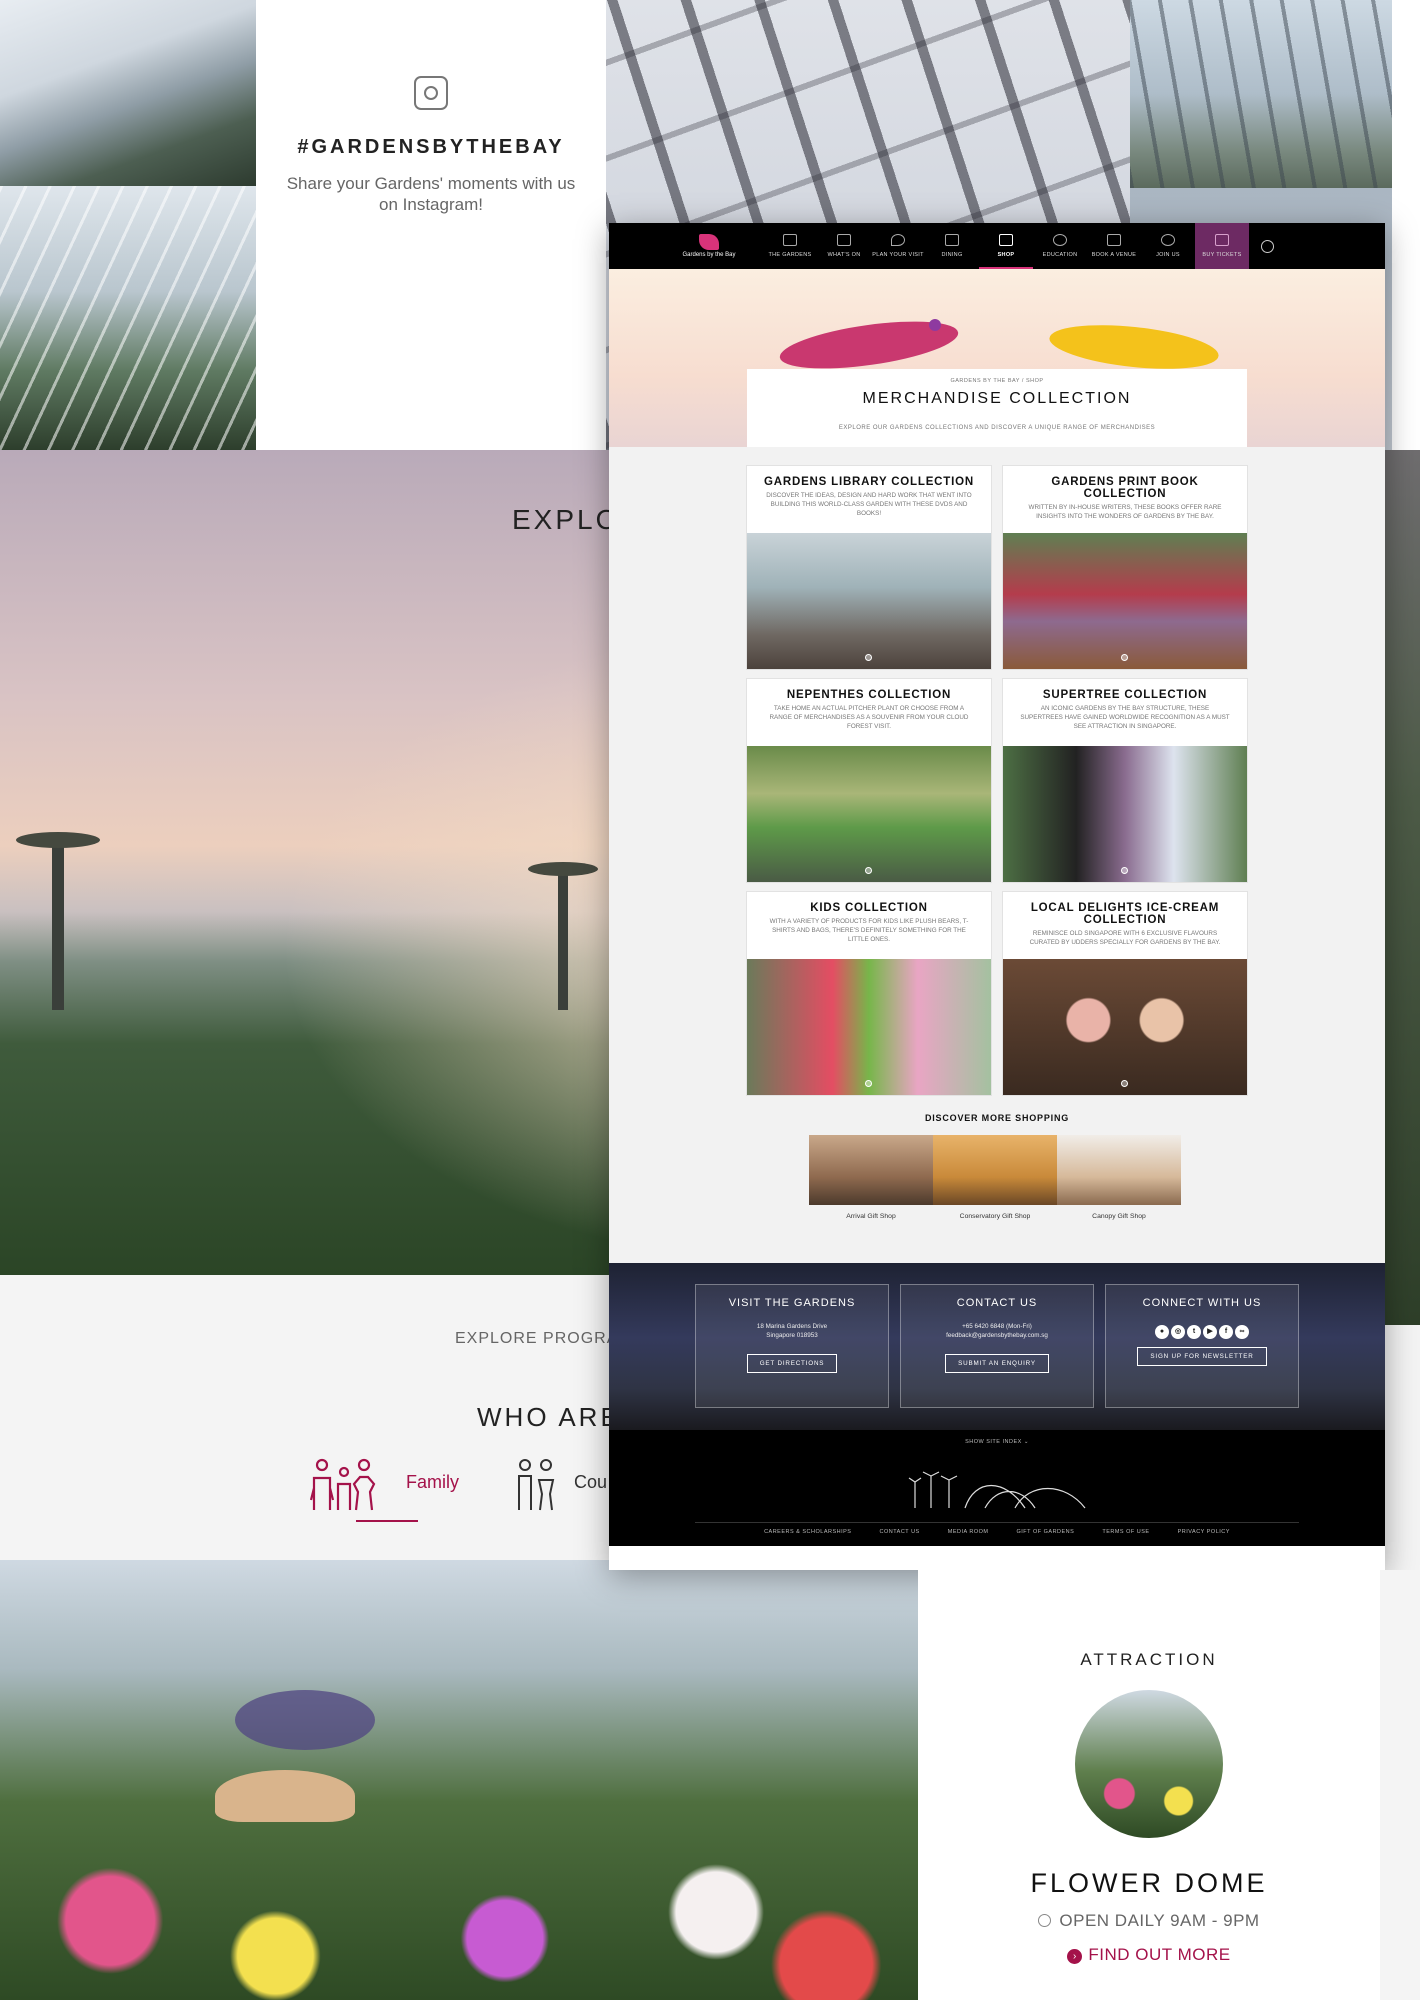 The image size is (1420, 2000). Describe the element at coordinates (997, 381) in the screenshot. I see `breadcrumb: GARDENS BY THE BAY / SHOP` at that location.